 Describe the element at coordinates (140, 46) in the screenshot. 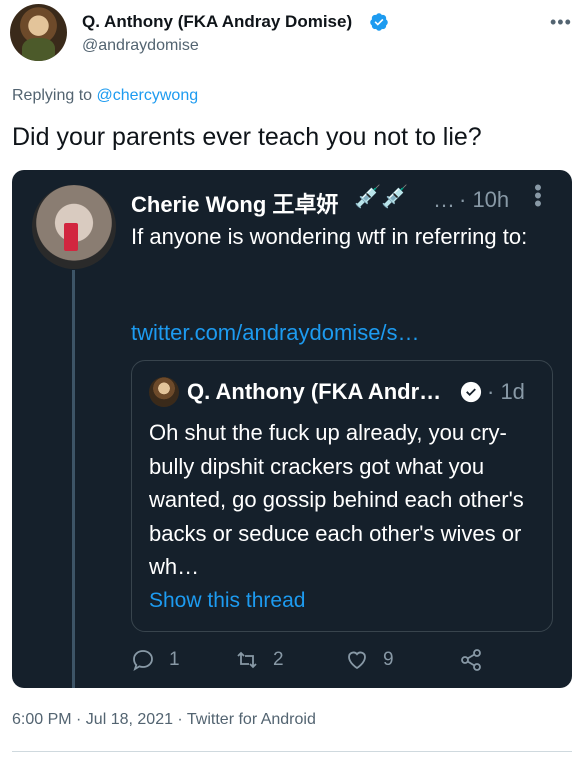

I see `author-handle: @andraydomise` at that location.